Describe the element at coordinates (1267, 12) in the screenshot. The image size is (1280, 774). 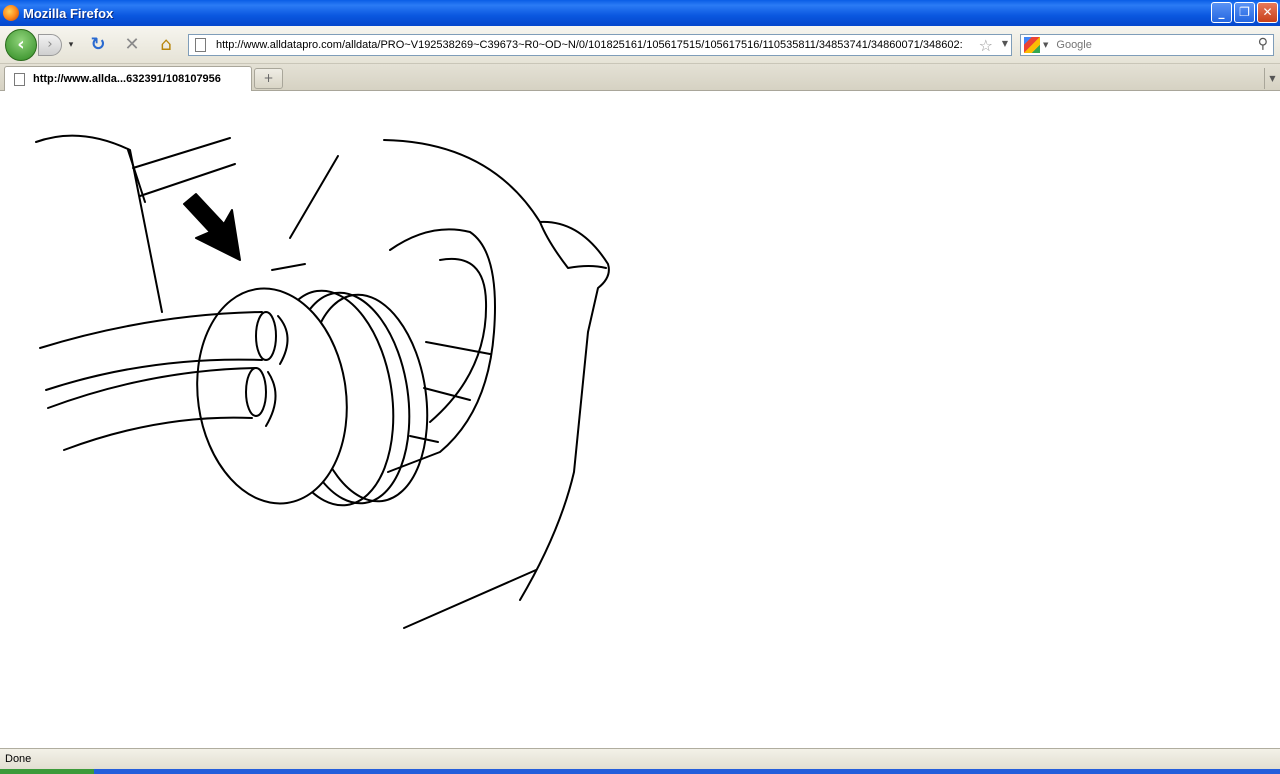
I see `close-button: ✕` at that location.